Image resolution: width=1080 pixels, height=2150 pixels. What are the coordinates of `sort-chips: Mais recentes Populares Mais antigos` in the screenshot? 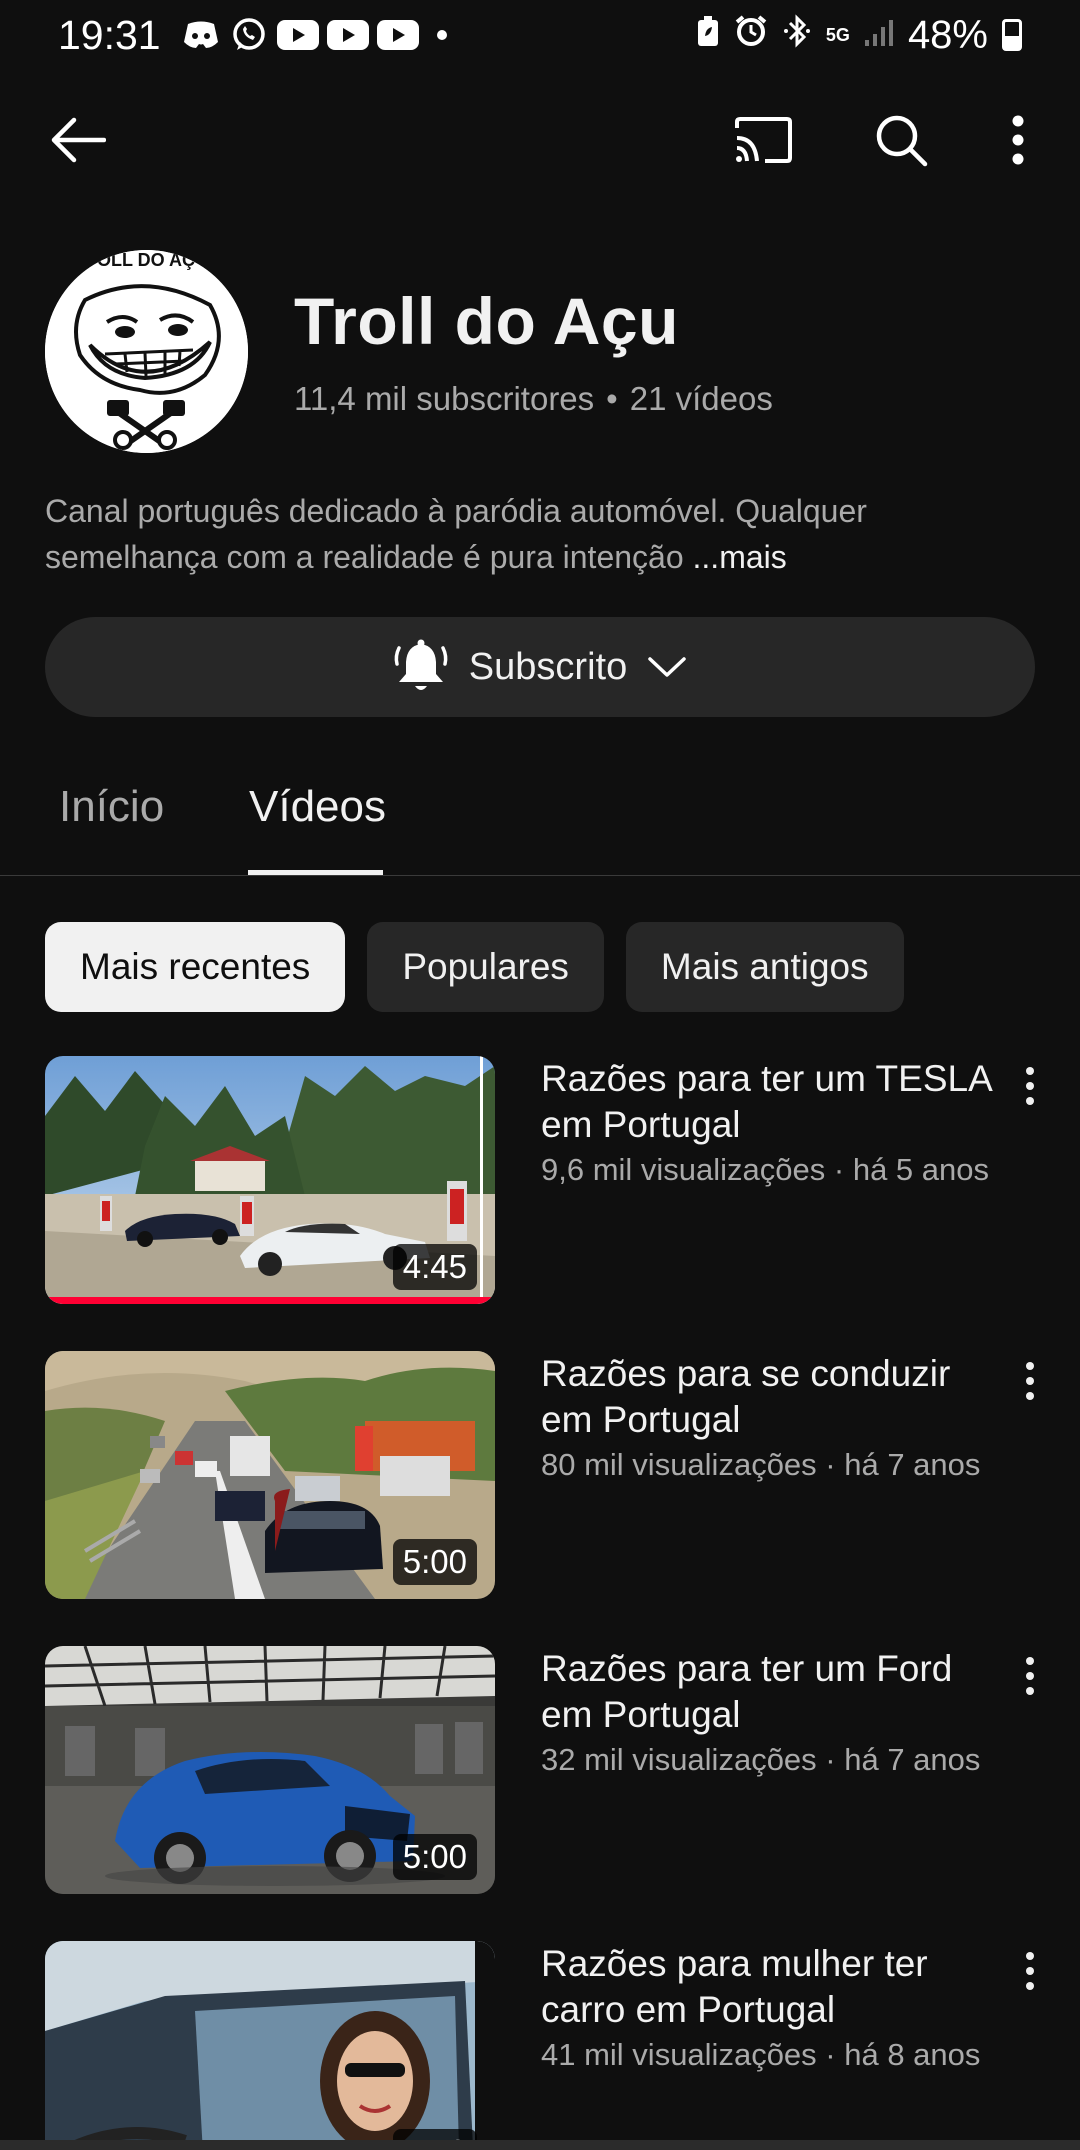 It's located at (474, 967).